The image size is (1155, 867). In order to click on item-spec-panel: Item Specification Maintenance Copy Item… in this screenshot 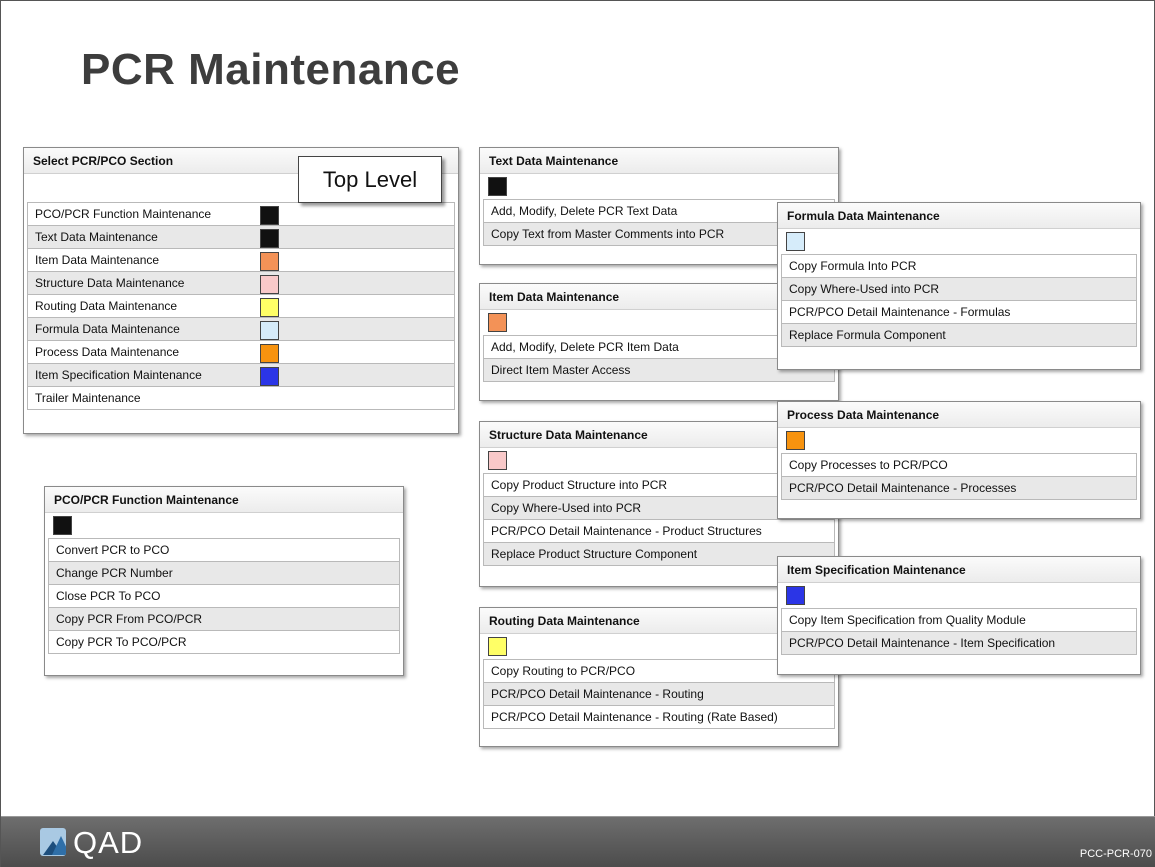, I will do `click(959, 615)`.